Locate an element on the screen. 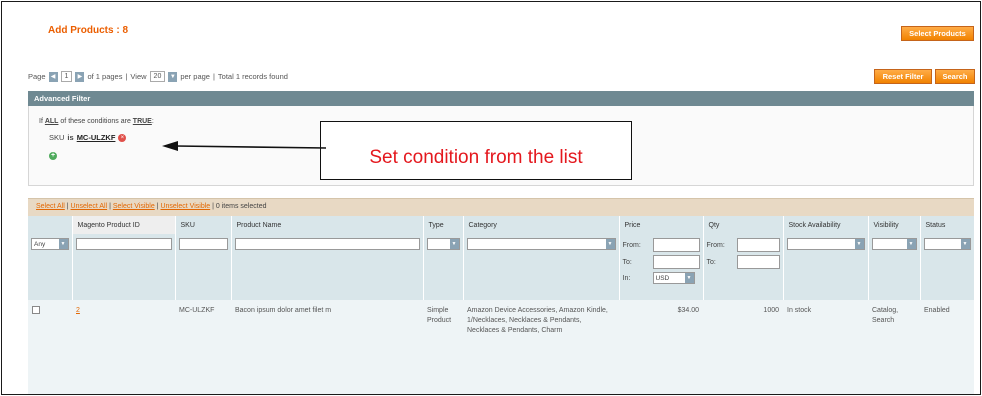 This screenshot has height=396, width=982. page-input: 1 is located at coordinates (66, 76).